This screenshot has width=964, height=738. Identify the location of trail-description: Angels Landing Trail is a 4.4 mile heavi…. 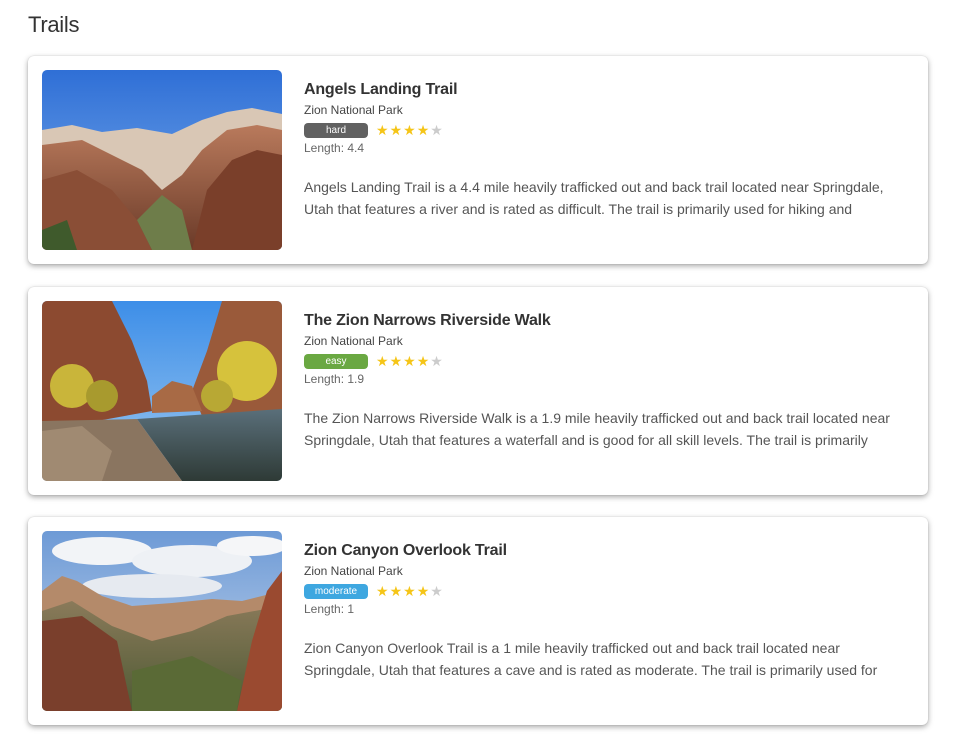
(594, 198).